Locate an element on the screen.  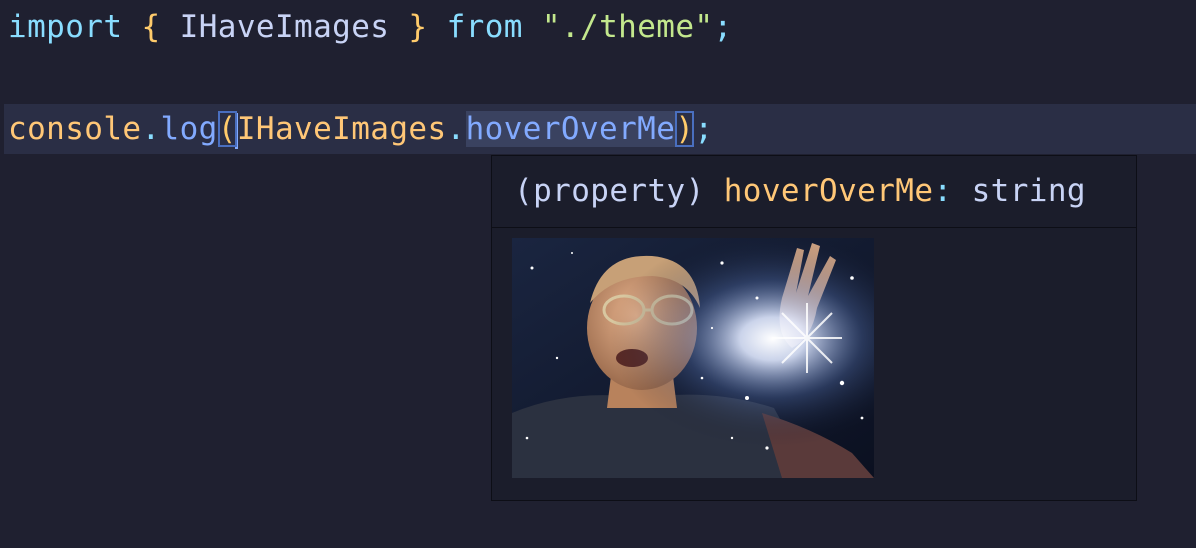
console-object: console is located at coordinates (74, 129).